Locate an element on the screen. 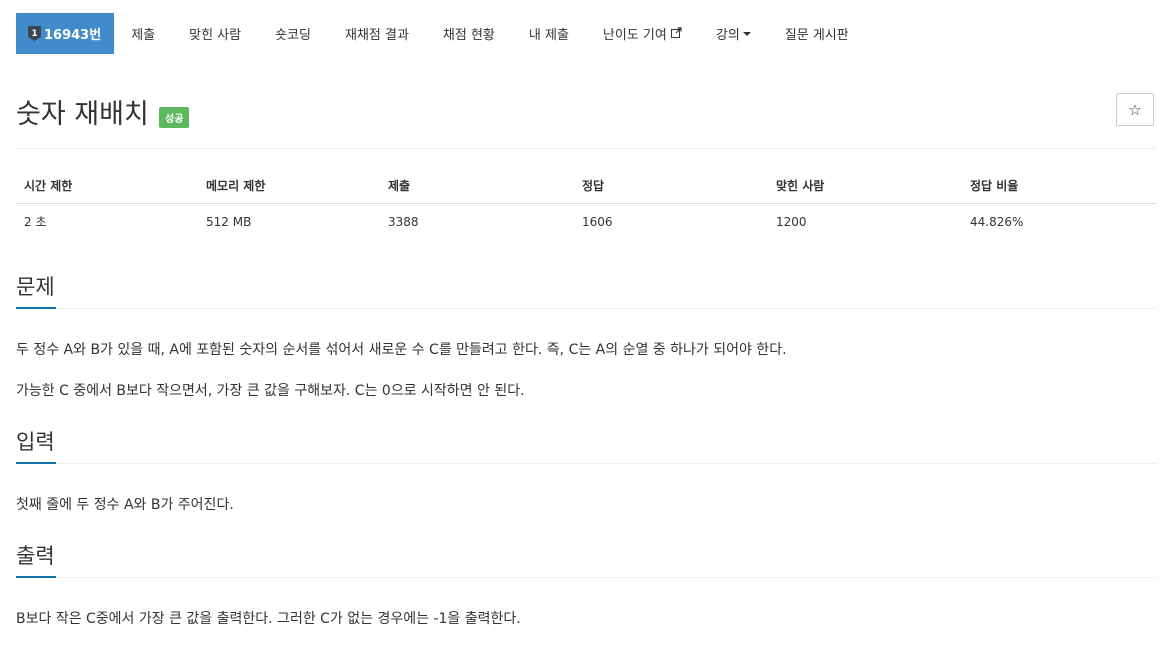 Image resolution: width=1170 pixels, height=649 pixels. value-accepted: 1606 is located at coordinates (597, 221).